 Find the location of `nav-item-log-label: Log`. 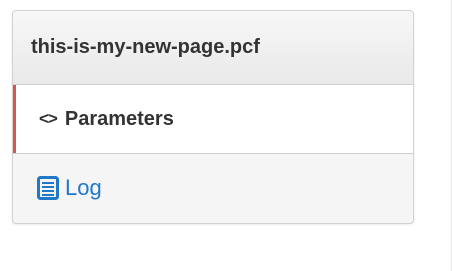

nav-item-log-label: Log is located at coordinates (83, 187).